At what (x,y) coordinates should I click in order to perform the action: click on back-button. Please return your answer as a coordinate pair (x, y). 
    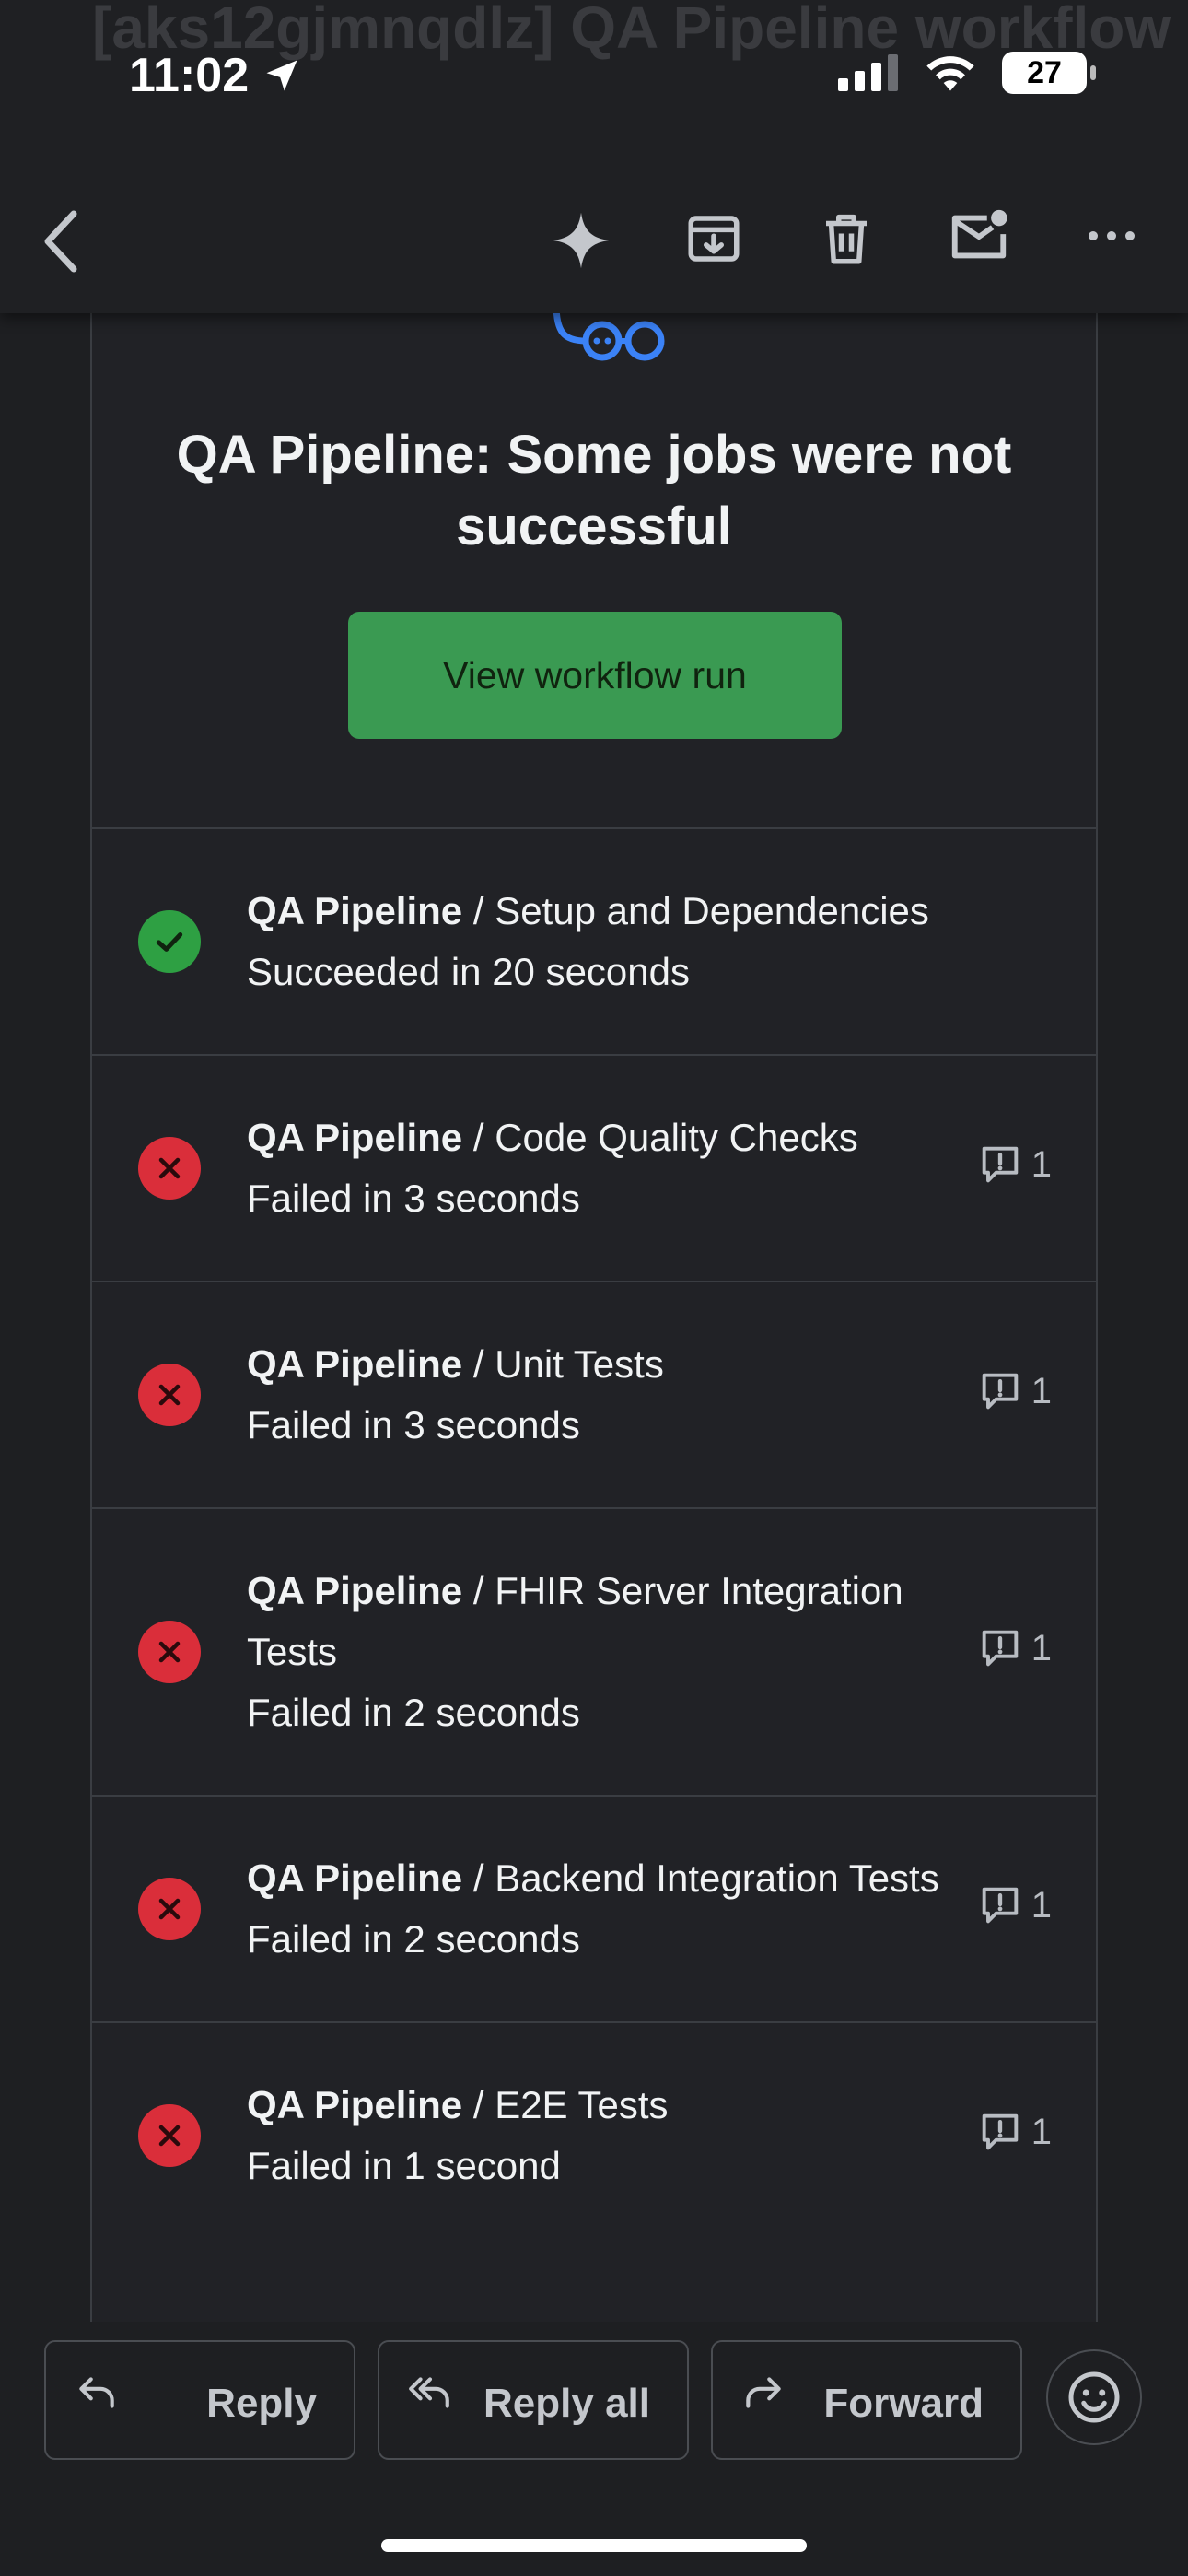
    Looking at the image, I should click on (62, 241).